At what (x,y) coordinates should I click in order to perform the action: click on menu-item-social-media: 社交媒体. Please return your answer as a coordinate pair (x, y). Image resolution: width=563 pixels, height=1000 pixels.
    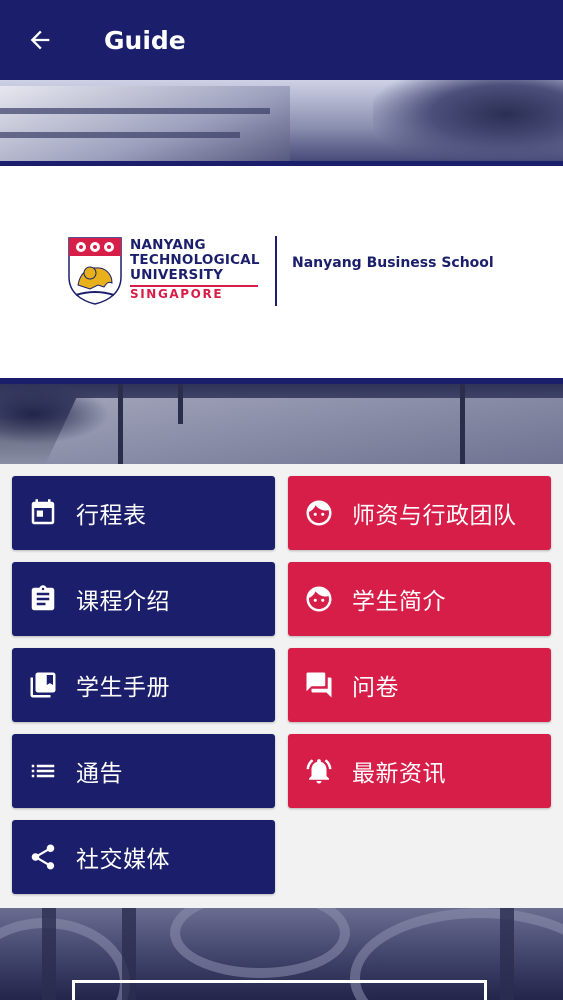
    Looking at the image, I should click on (143, 857).